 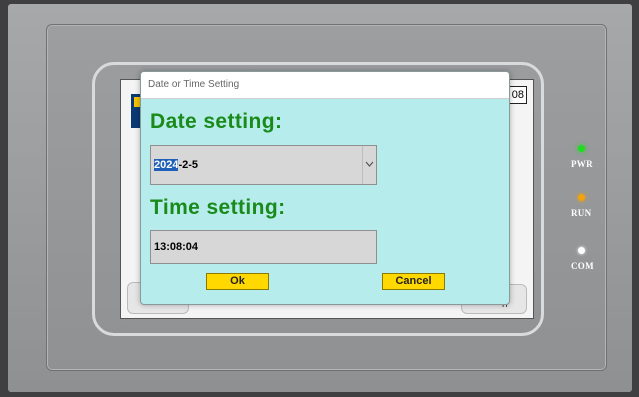 What do you see at coordinates (237, 281) in the screenshot?
I see `ok-button: Ok` at bounding box center [237, 281].